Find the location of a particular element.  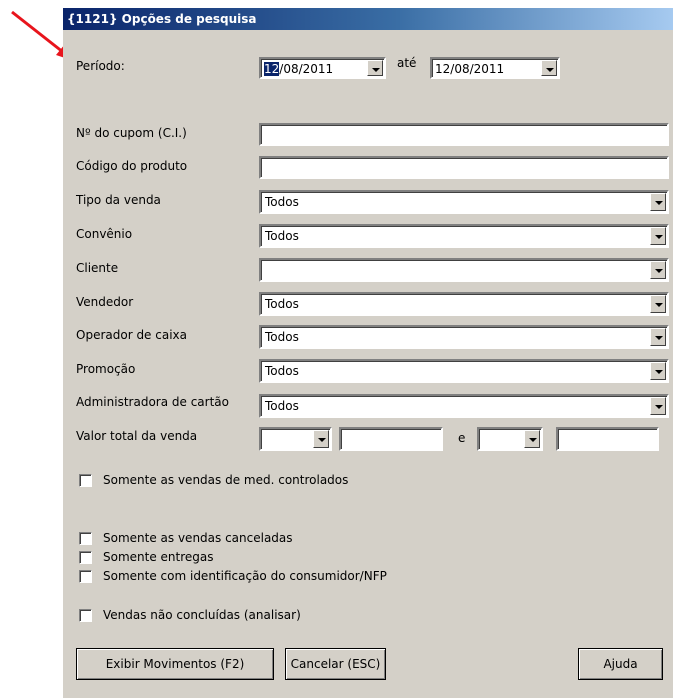

dialog-title: {1121} Opções de pesquisa is located at coordinates (368, 19).